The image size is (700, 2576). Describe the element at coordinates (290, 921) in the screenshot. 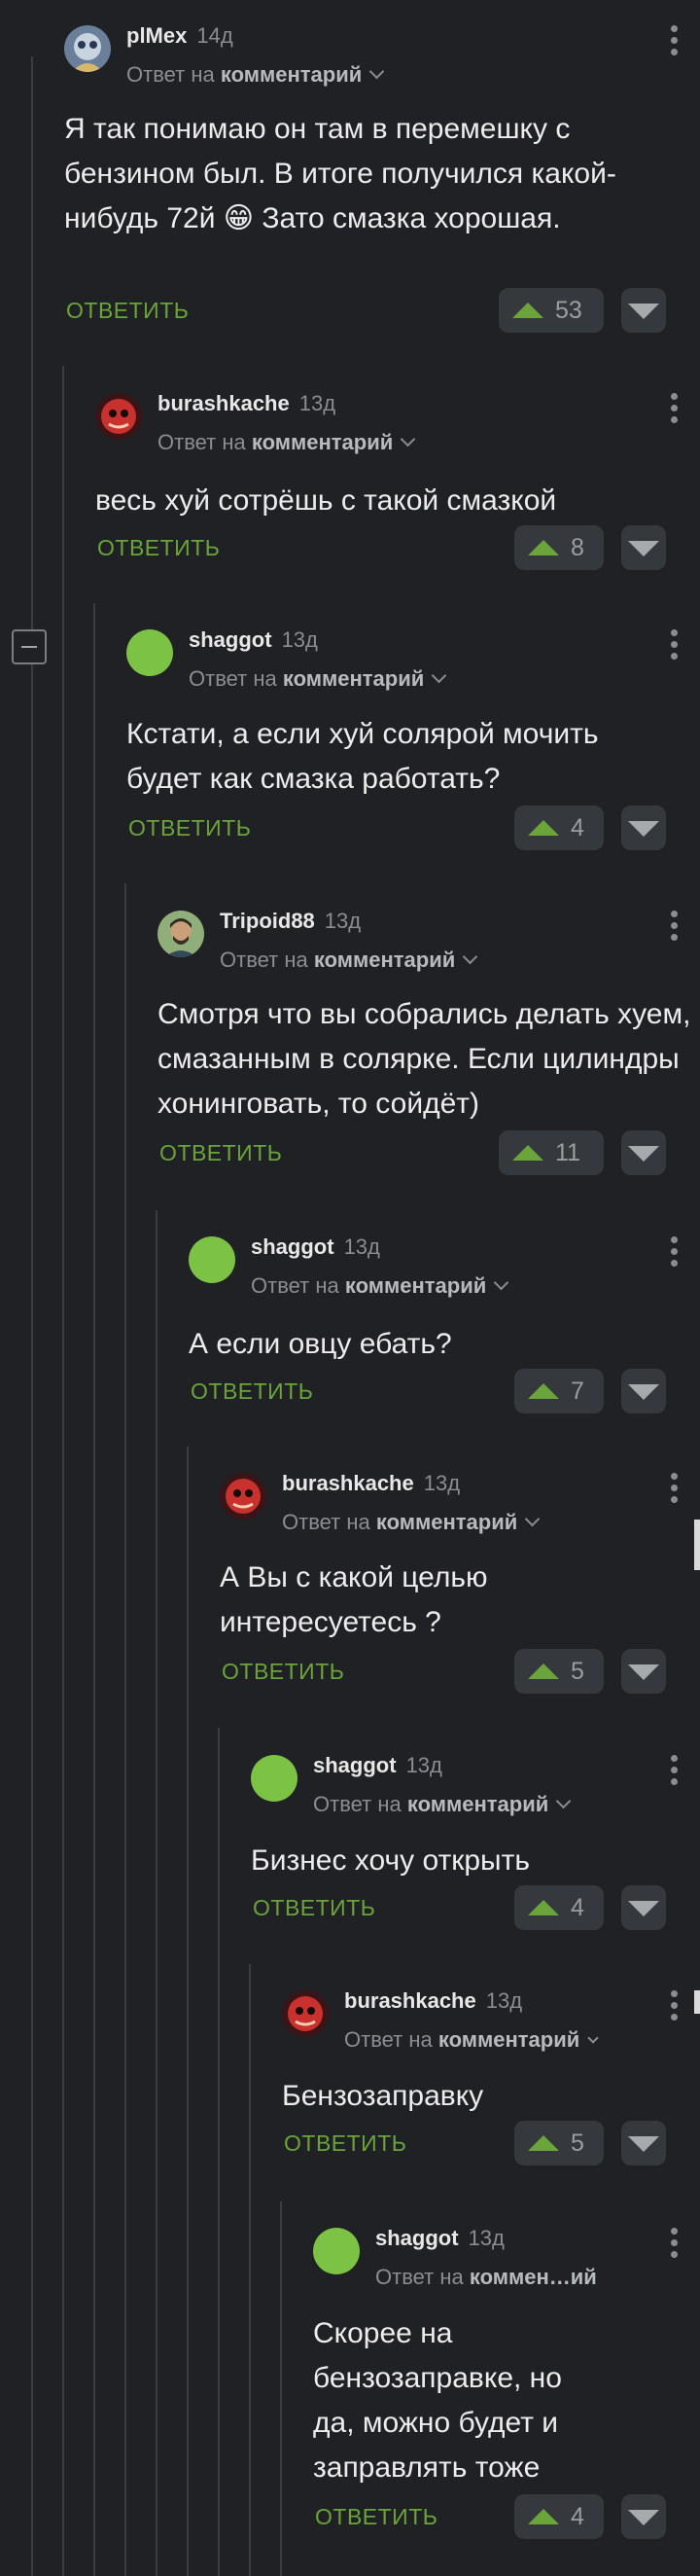

I see `username: Tripoid88 13д` at that location.